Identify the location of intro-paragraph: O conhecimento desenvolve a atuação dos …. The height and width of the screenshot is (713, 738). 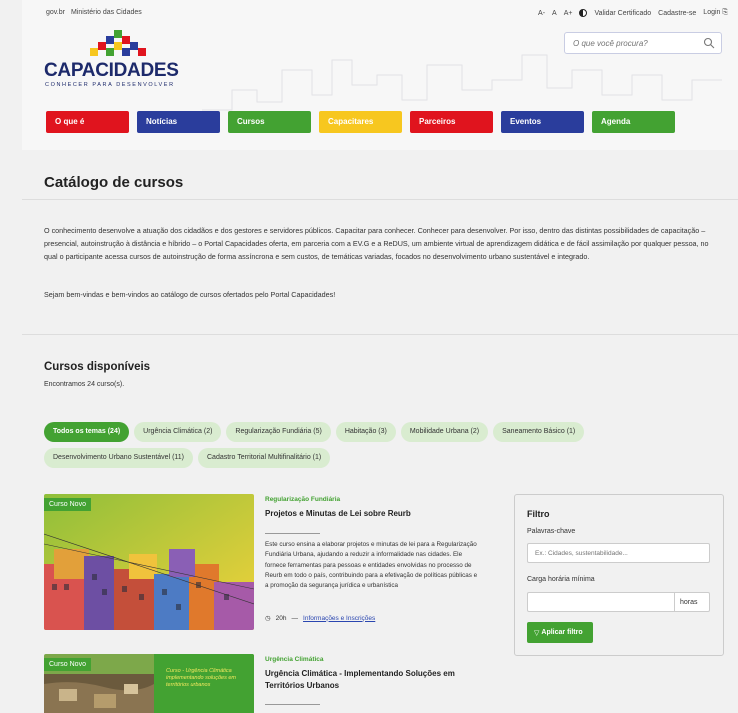
(376, 243).